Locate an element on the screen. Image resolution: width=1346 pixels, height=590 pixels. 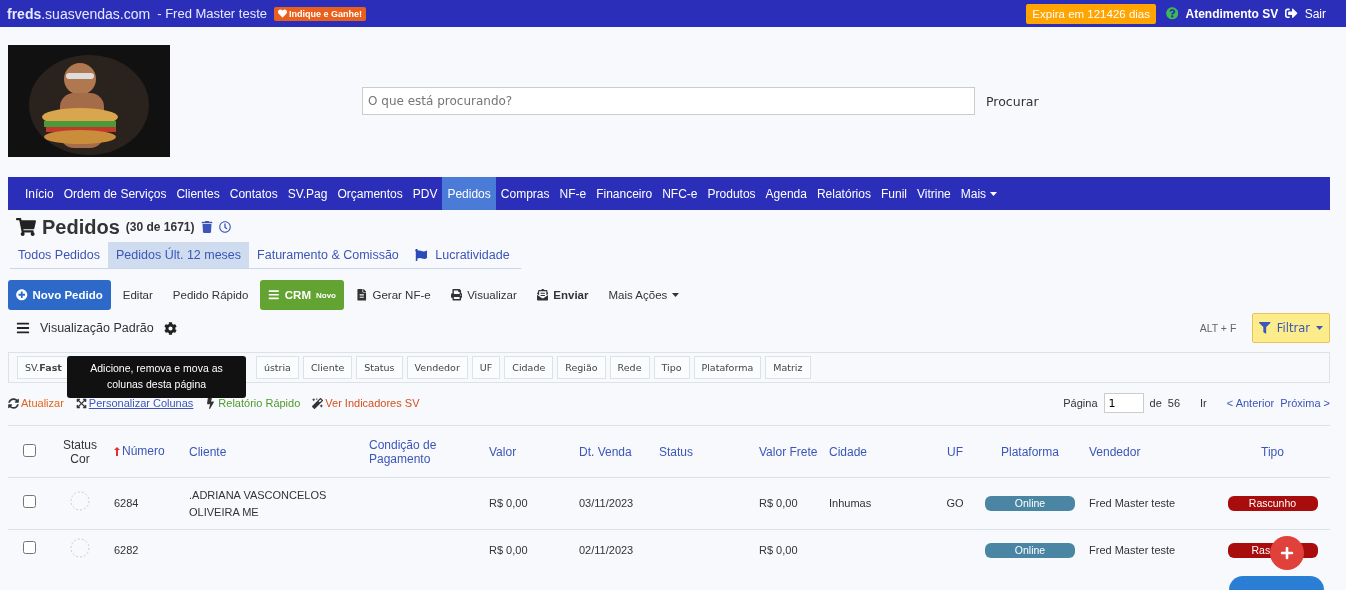
plus-icon is located at coordinates (1287, 553).